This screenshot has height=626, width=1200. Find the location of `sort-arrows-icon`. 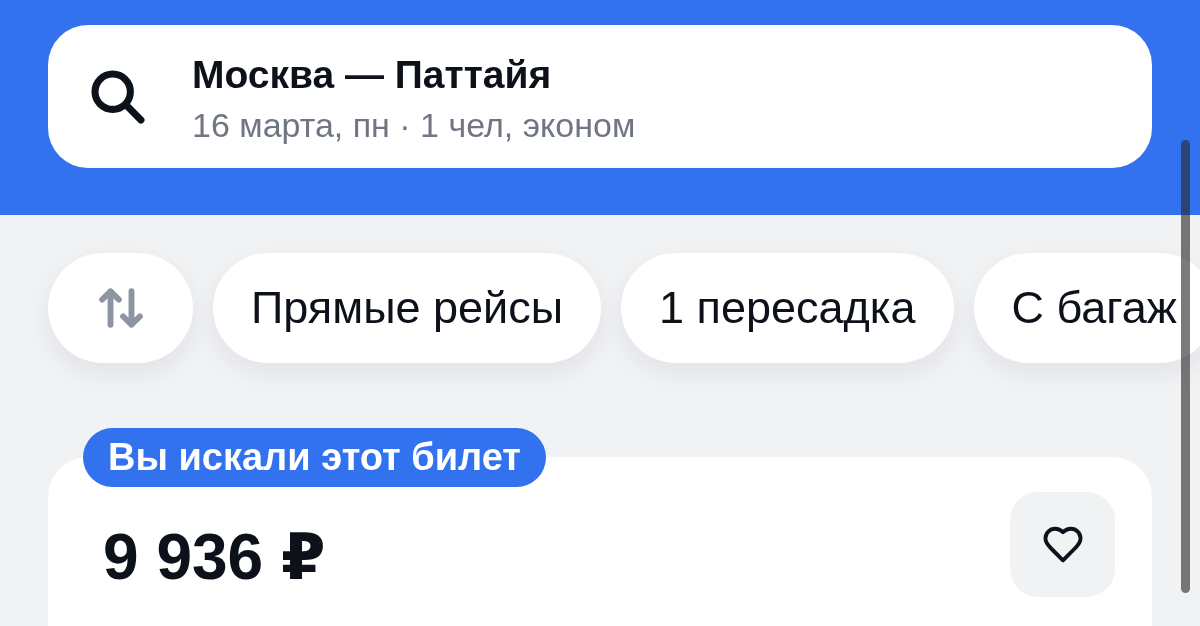

sort-arrows-icon is located at coordinates (120, 308).